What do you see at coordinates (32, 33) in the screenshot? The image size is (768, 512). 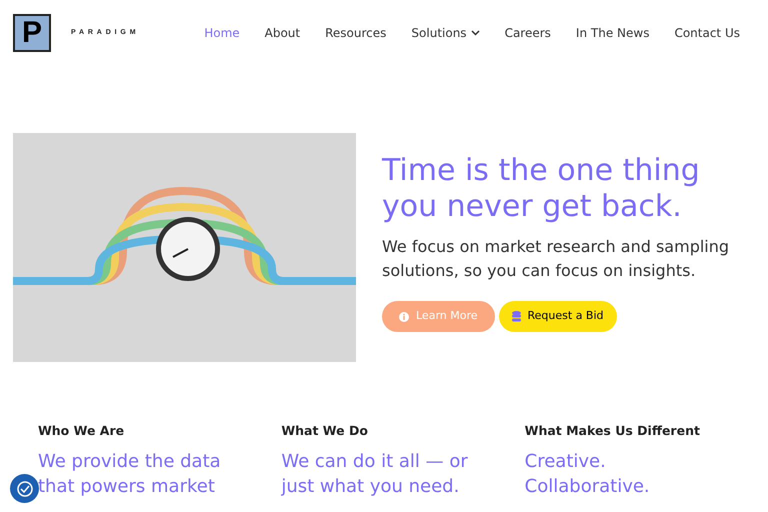 I see `logo-mark: P` at bounding box center [32, 33].